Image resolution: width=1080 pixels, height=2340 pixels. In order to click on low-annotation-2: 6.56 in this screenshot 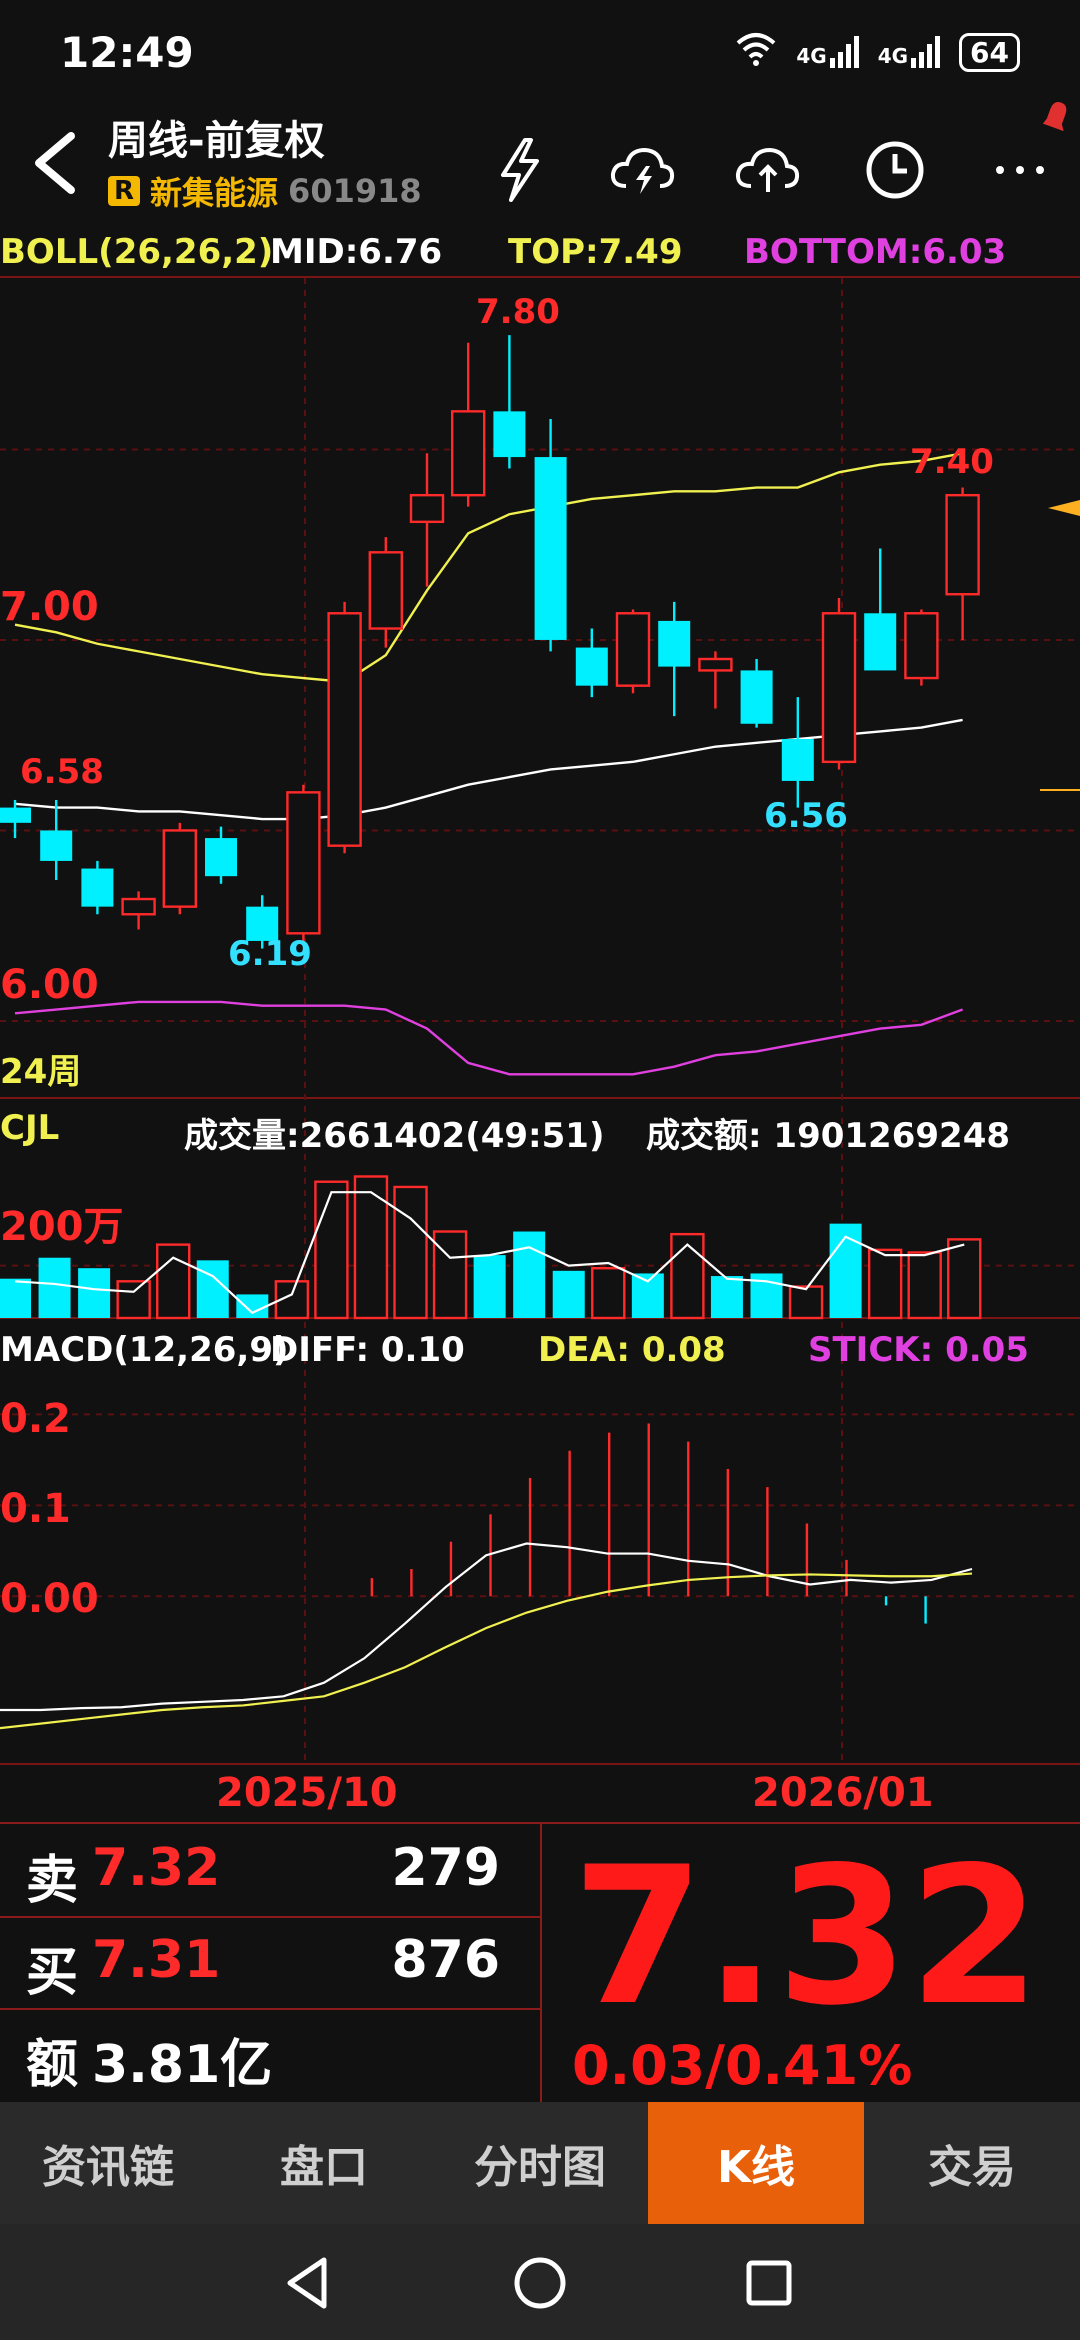, I will do `click(806, 816)`.